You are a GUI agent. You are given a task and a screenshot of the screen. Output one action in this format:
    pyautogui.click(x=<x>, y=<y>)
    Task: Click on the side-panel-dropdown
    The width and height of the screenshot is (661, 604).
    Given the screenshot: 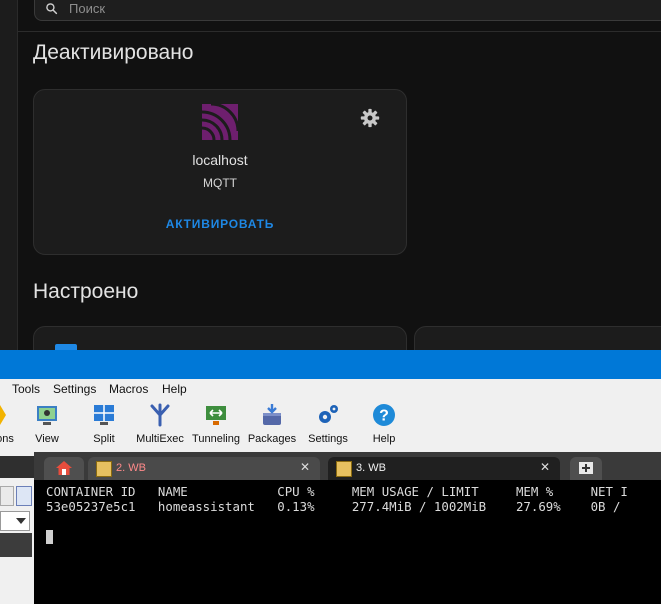 What is the action you would take?
    pyautogui.click(x=15, y=521)
    